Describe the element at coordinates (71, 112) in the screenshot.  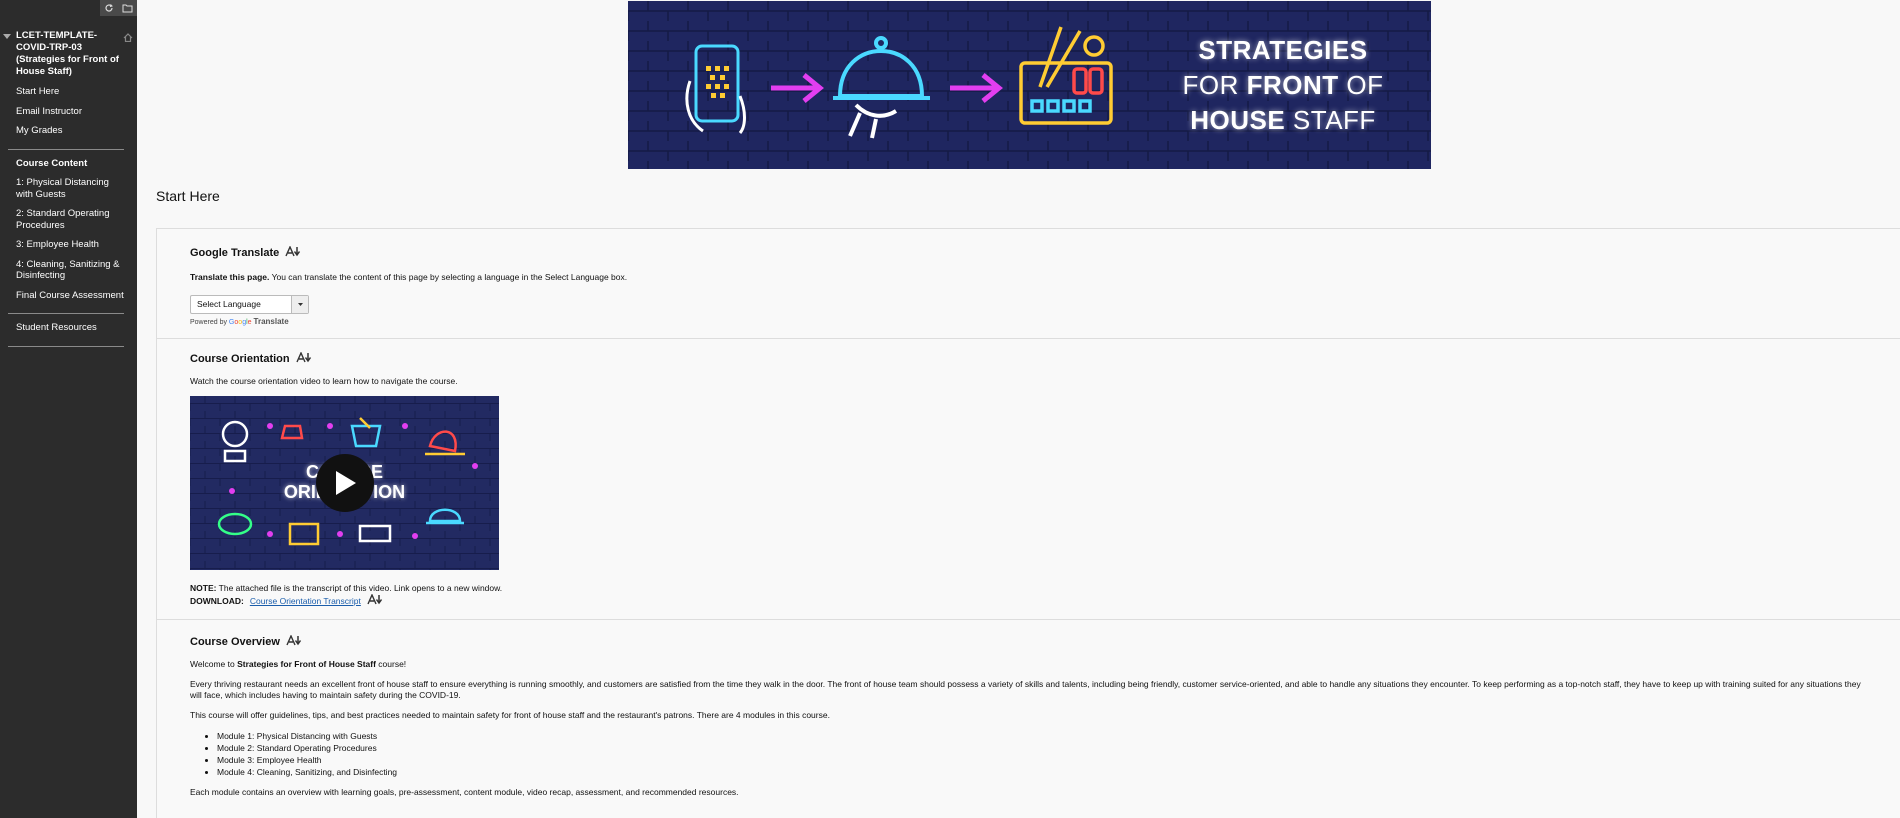
I see `sidebar-item-email-instructor: Email Instructor` at that location.